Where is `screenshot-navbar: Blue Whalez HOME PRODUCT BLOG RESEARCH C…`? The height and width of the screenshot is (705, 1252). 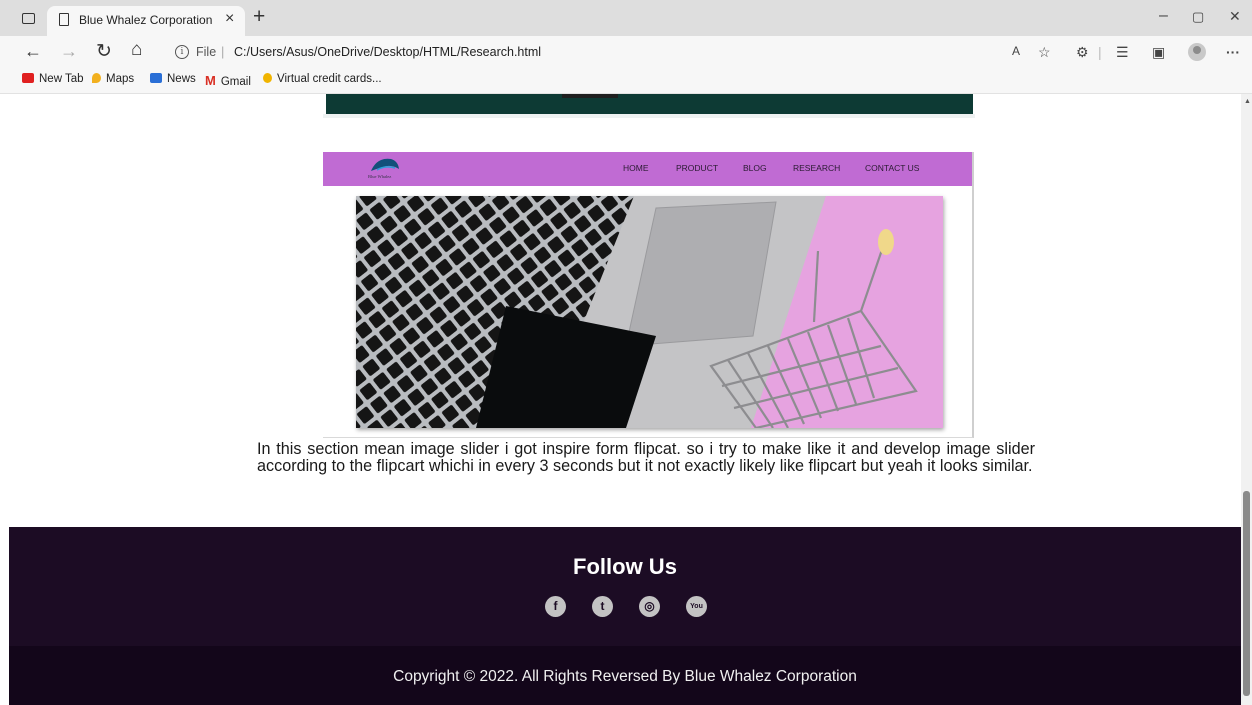
screenshot-navbar: Blue Whalez HOME PRODUCT BLOG RESEARCH C… is located at coordinates (647, 169).